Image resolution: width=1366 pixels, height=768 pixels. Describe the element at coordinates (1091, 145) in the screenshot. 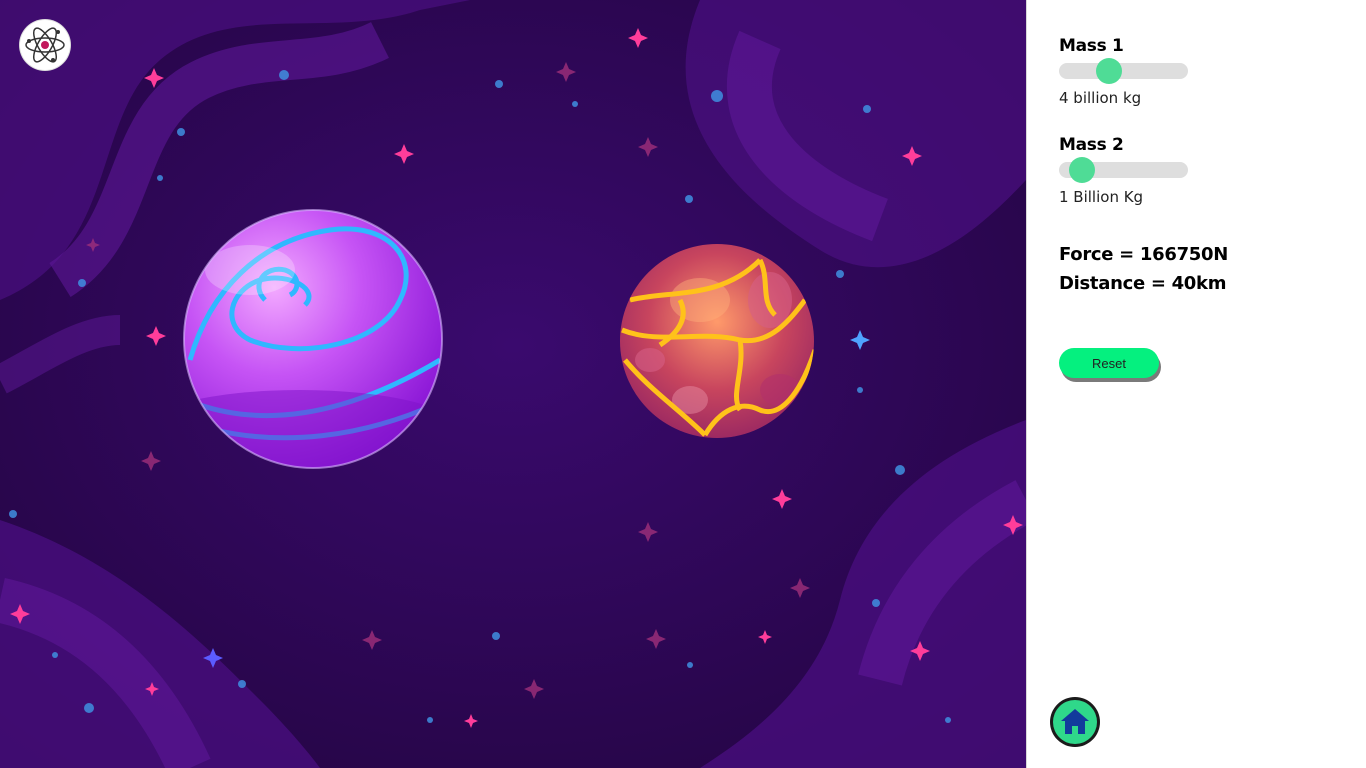

I see `mass-2-label: Mass 2` at that location.